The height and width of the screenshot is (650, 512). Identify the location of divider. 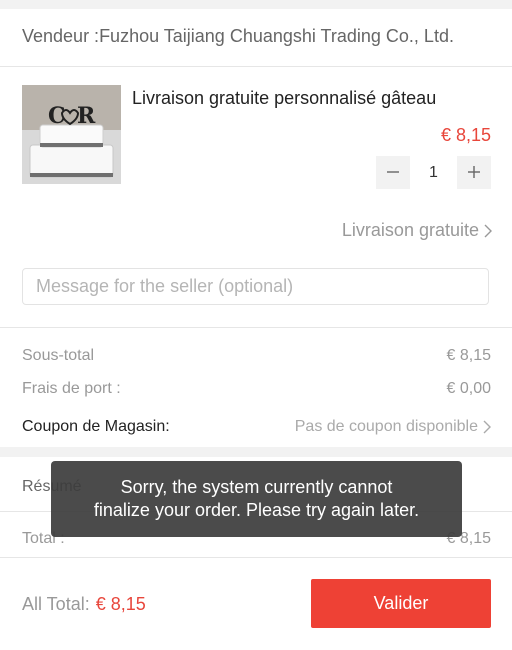
(256, 327).